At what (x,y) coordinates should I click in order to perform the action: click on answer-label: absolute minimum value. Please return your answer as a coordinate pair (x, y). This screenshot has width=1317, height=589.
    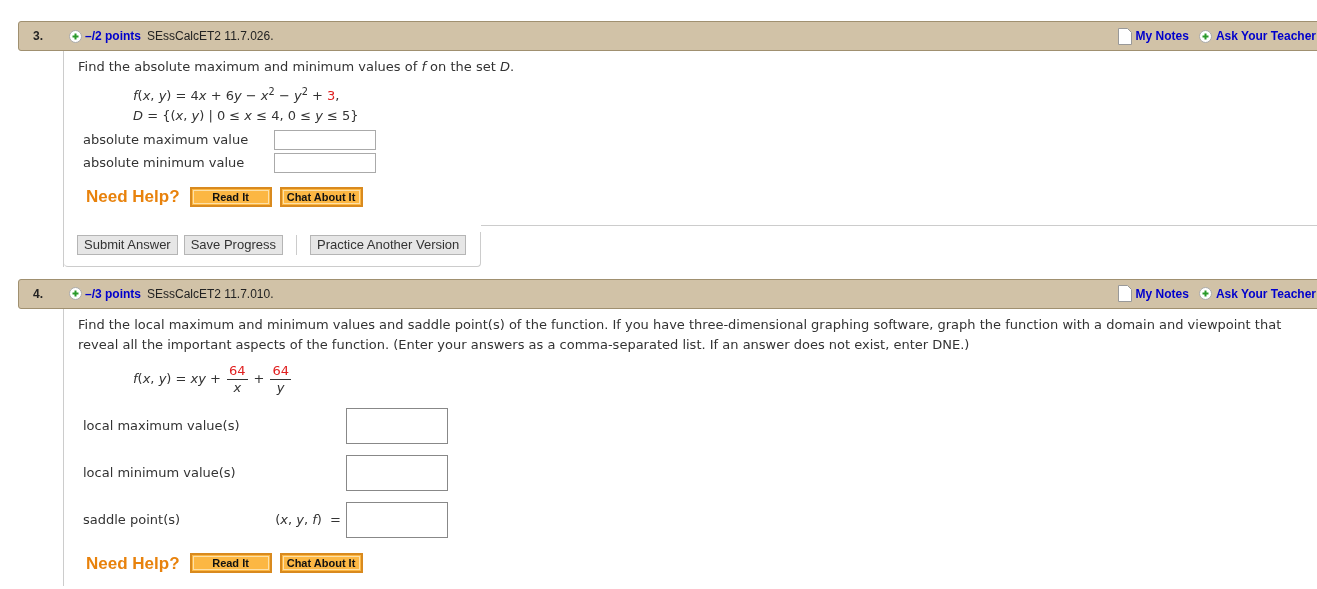
    Looking at the image, I should click on (164, 163).